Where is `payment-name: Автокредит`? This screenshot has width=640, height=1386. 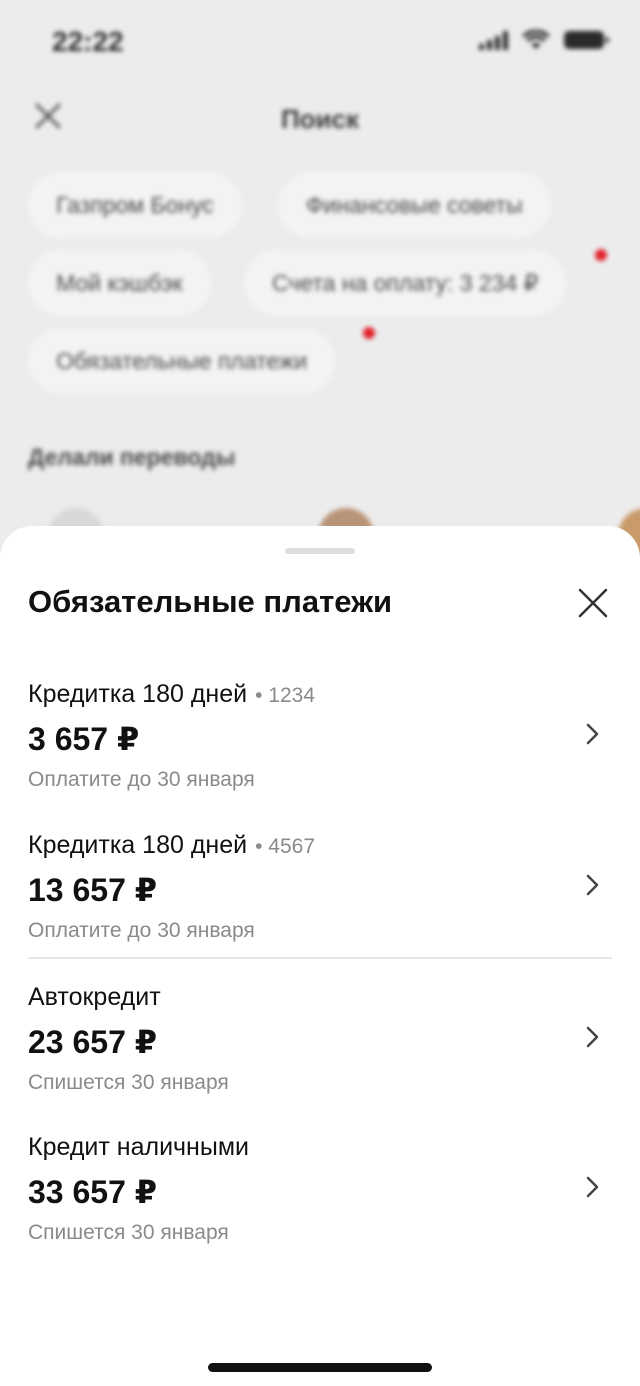
payment-name: Автокредит is located at coordinates (94, 997).